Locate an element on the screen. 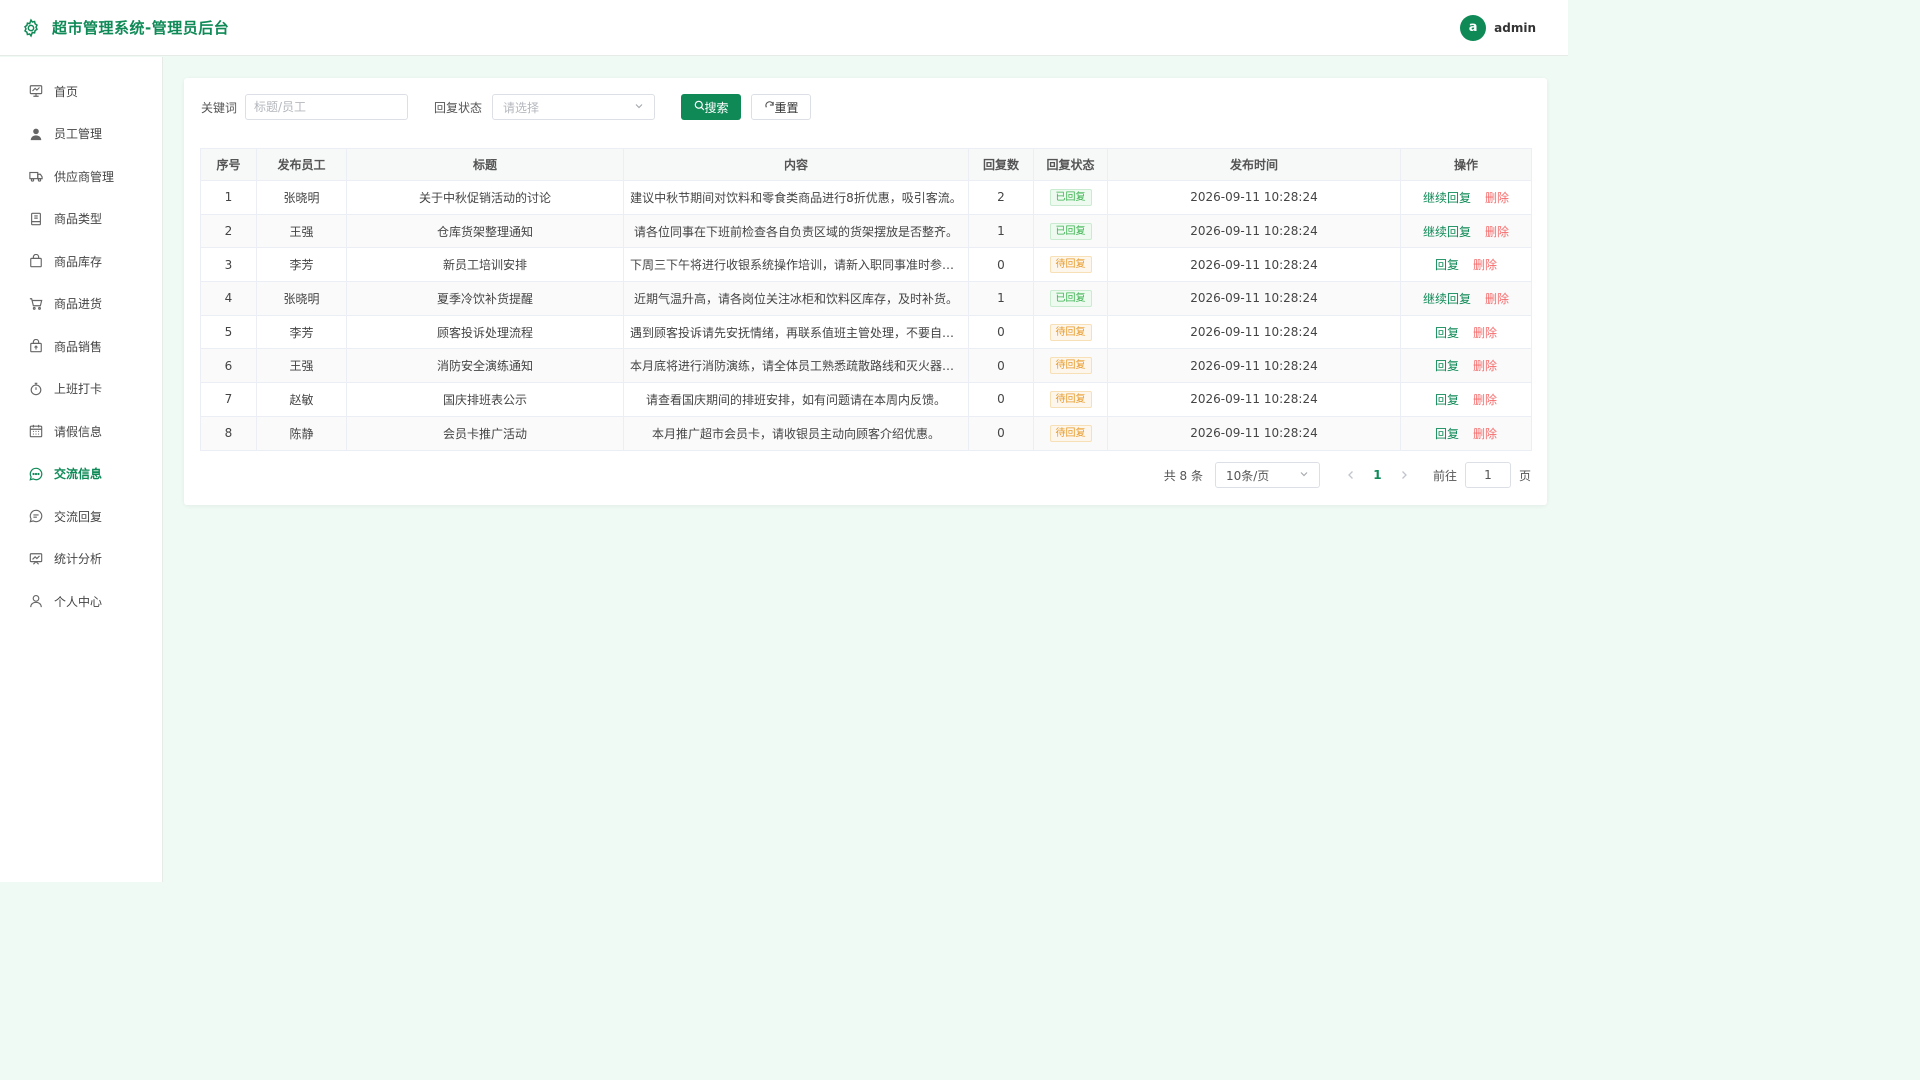  table-header-row: 序号 发布员工 标题 内容 回复数 回复状态 发布时间 操作 is located at coordinates (866, 164).